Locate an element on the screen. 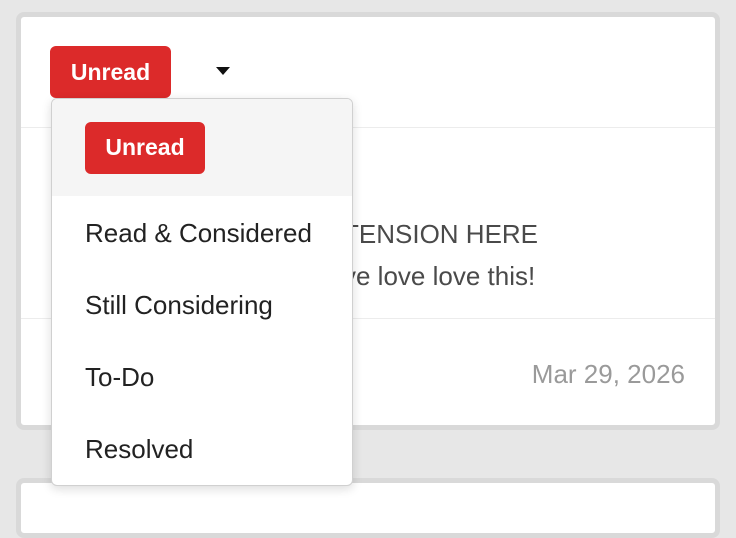 The image size is (736, 538). status-option-unread: Unread is located at coordinates (202, 147).